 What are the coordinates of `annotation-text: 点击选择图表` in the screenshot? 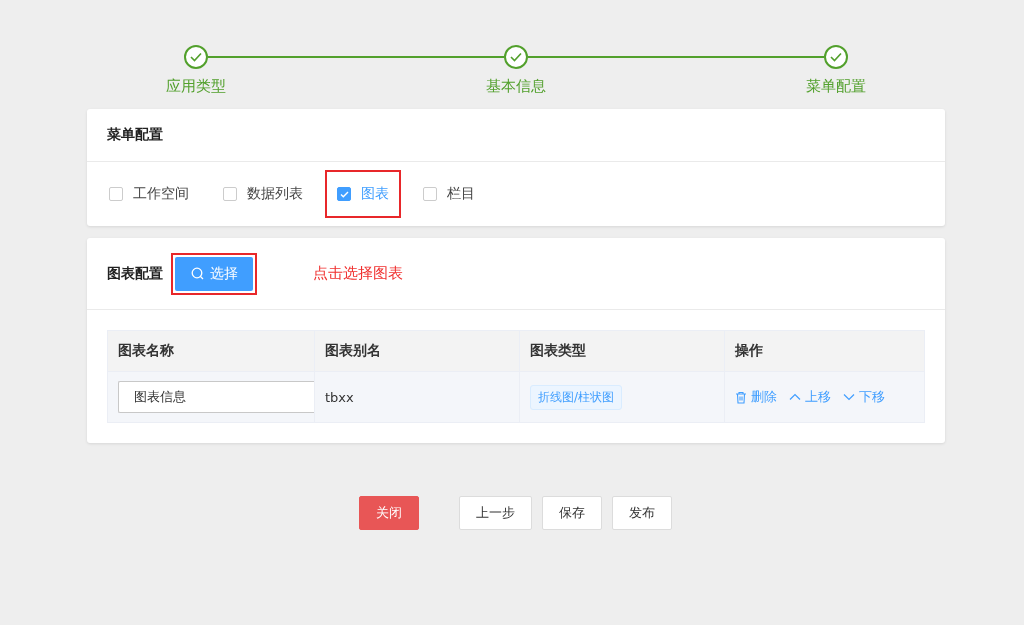 It's located at (358, 273).